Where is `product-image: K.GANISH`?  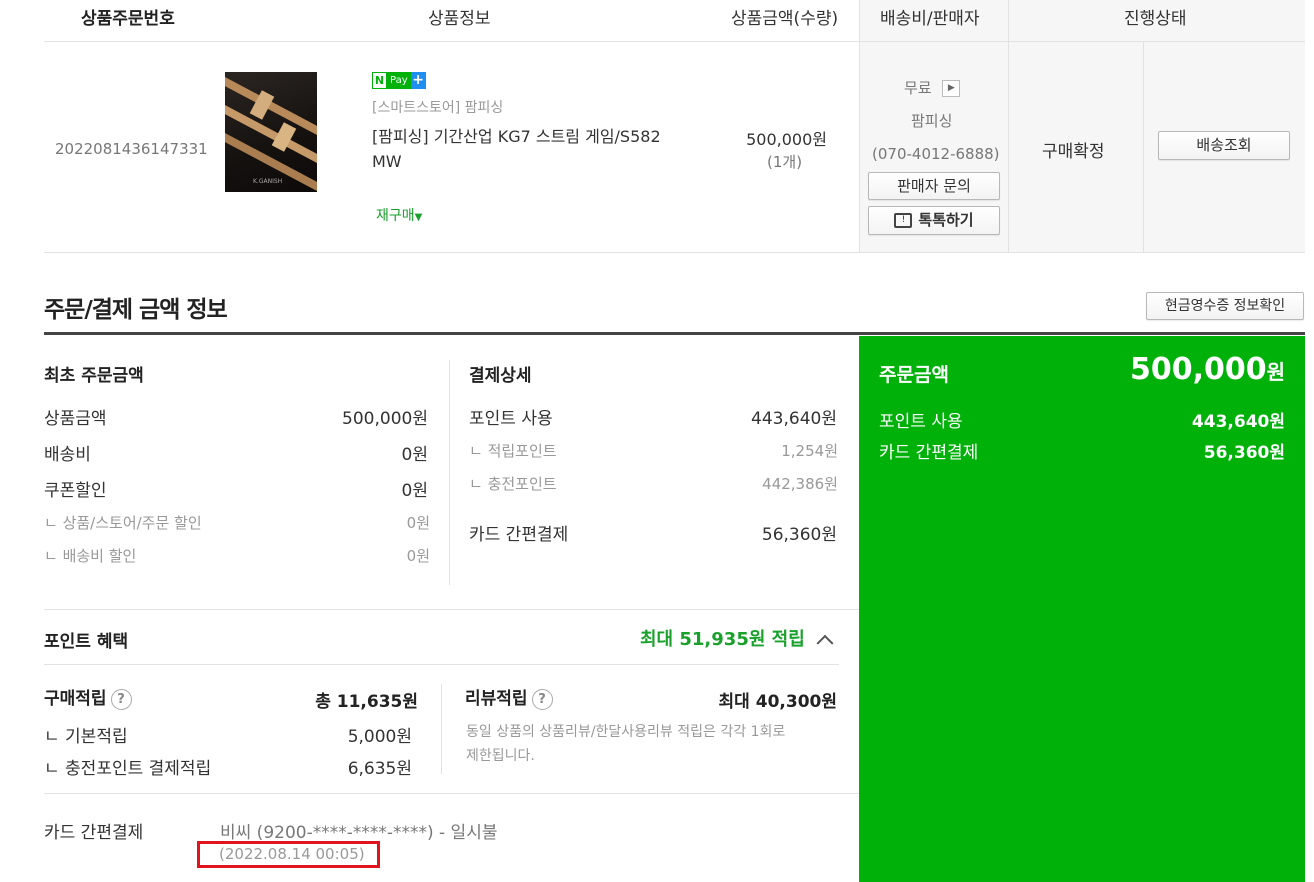
product-image: K.GANISH is located at coordinates (271, 132).